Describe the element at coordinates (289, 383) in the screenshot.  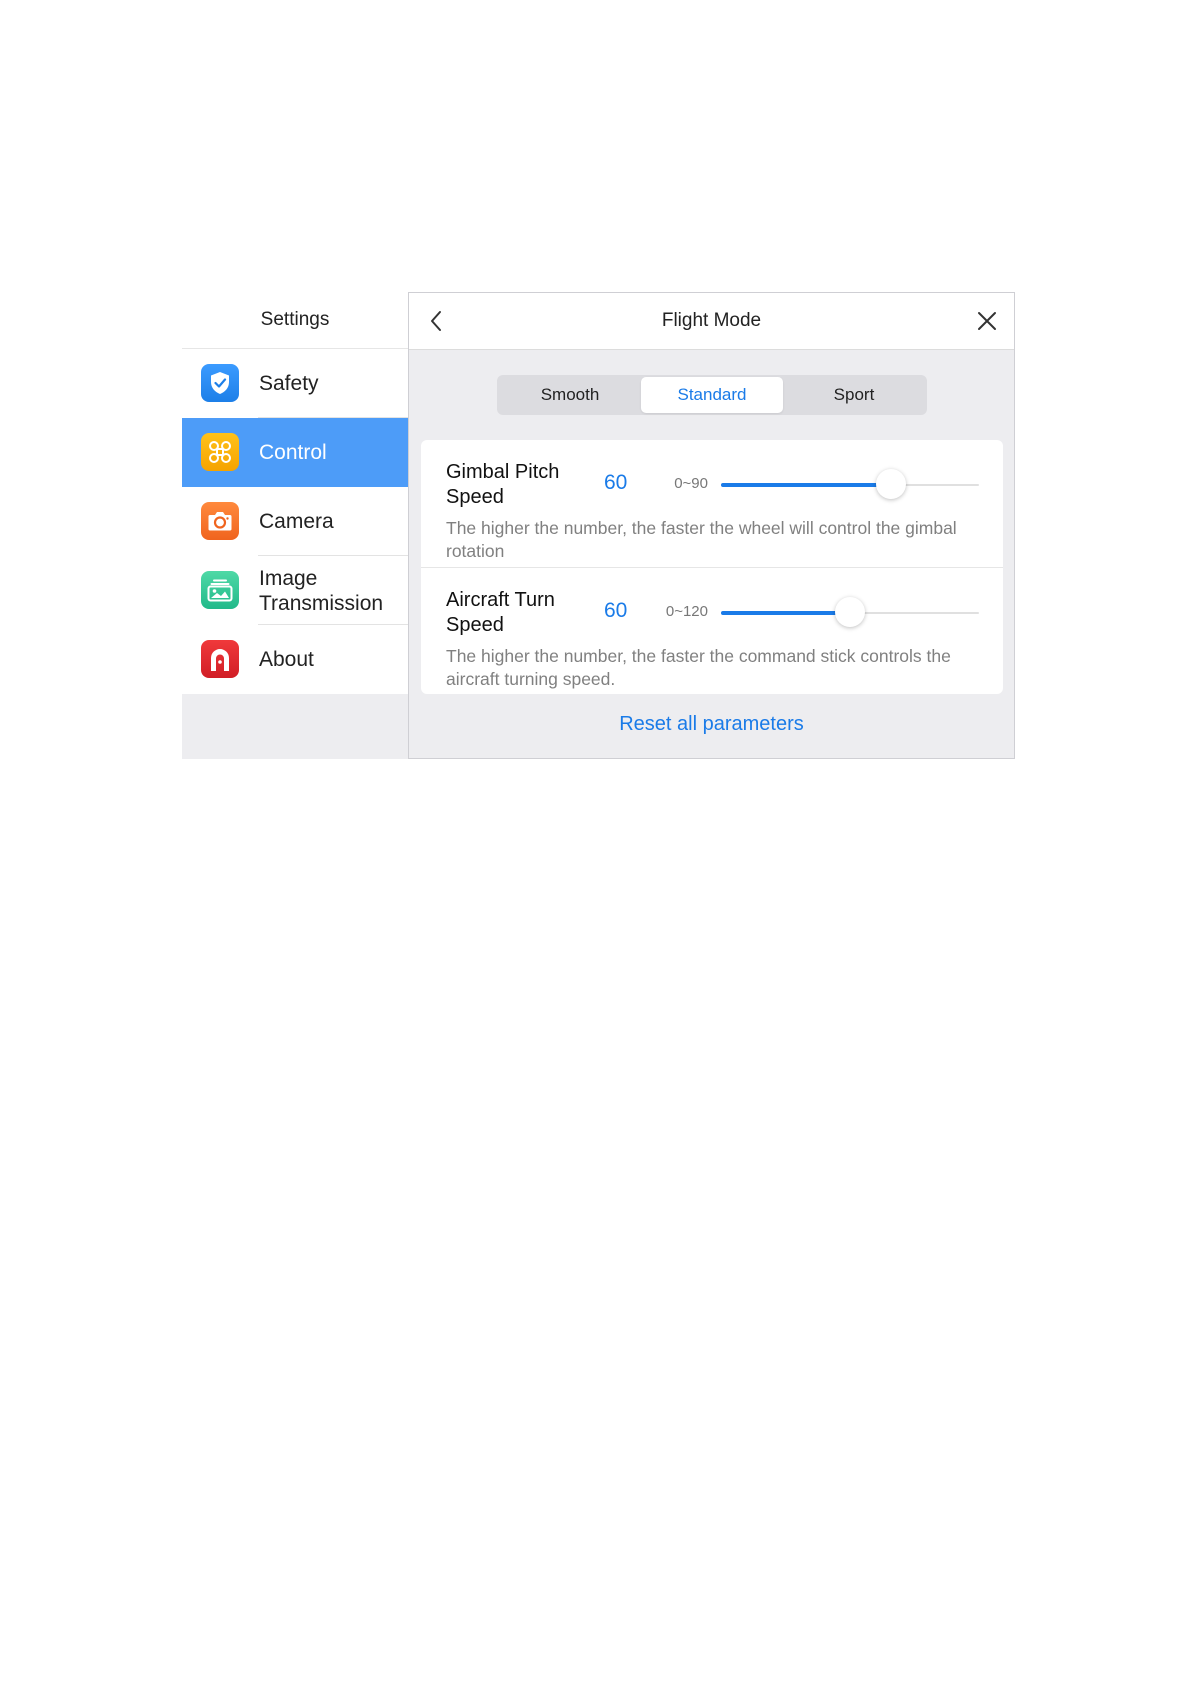
I see `sidebar-item-label: Safety` at that location.